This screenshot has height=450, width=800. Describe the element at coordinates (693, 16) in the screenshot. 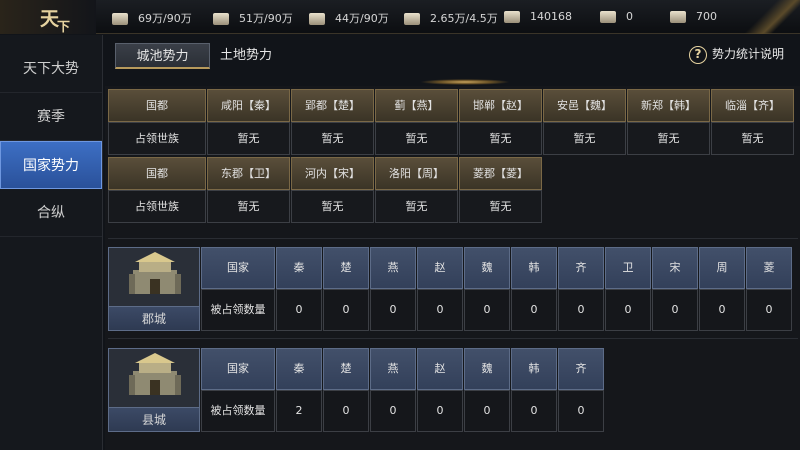

I see `resource-silver: 700` at that location.